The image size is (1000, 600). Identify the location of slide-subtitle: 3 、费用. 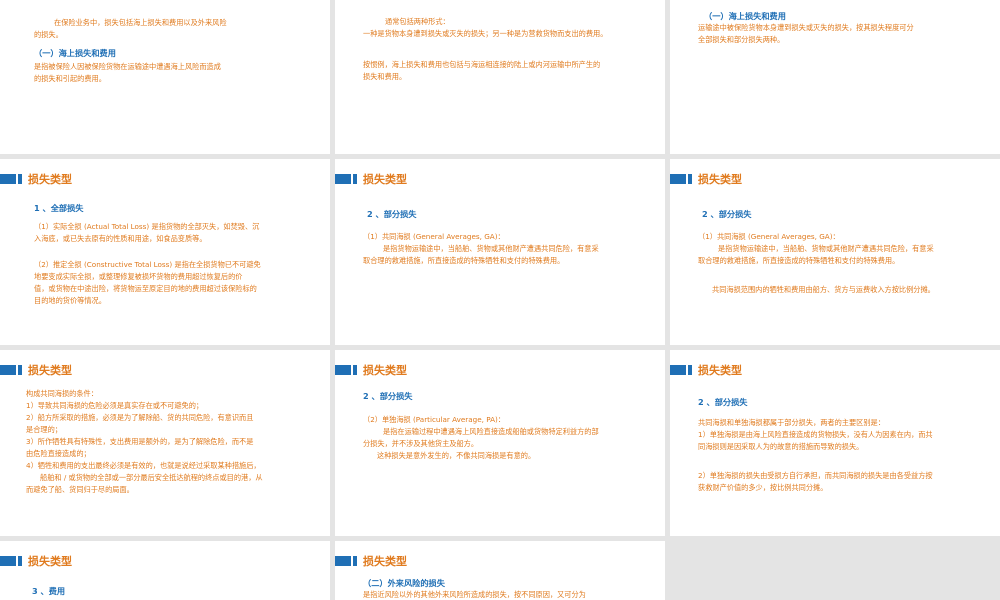
(49, 591).